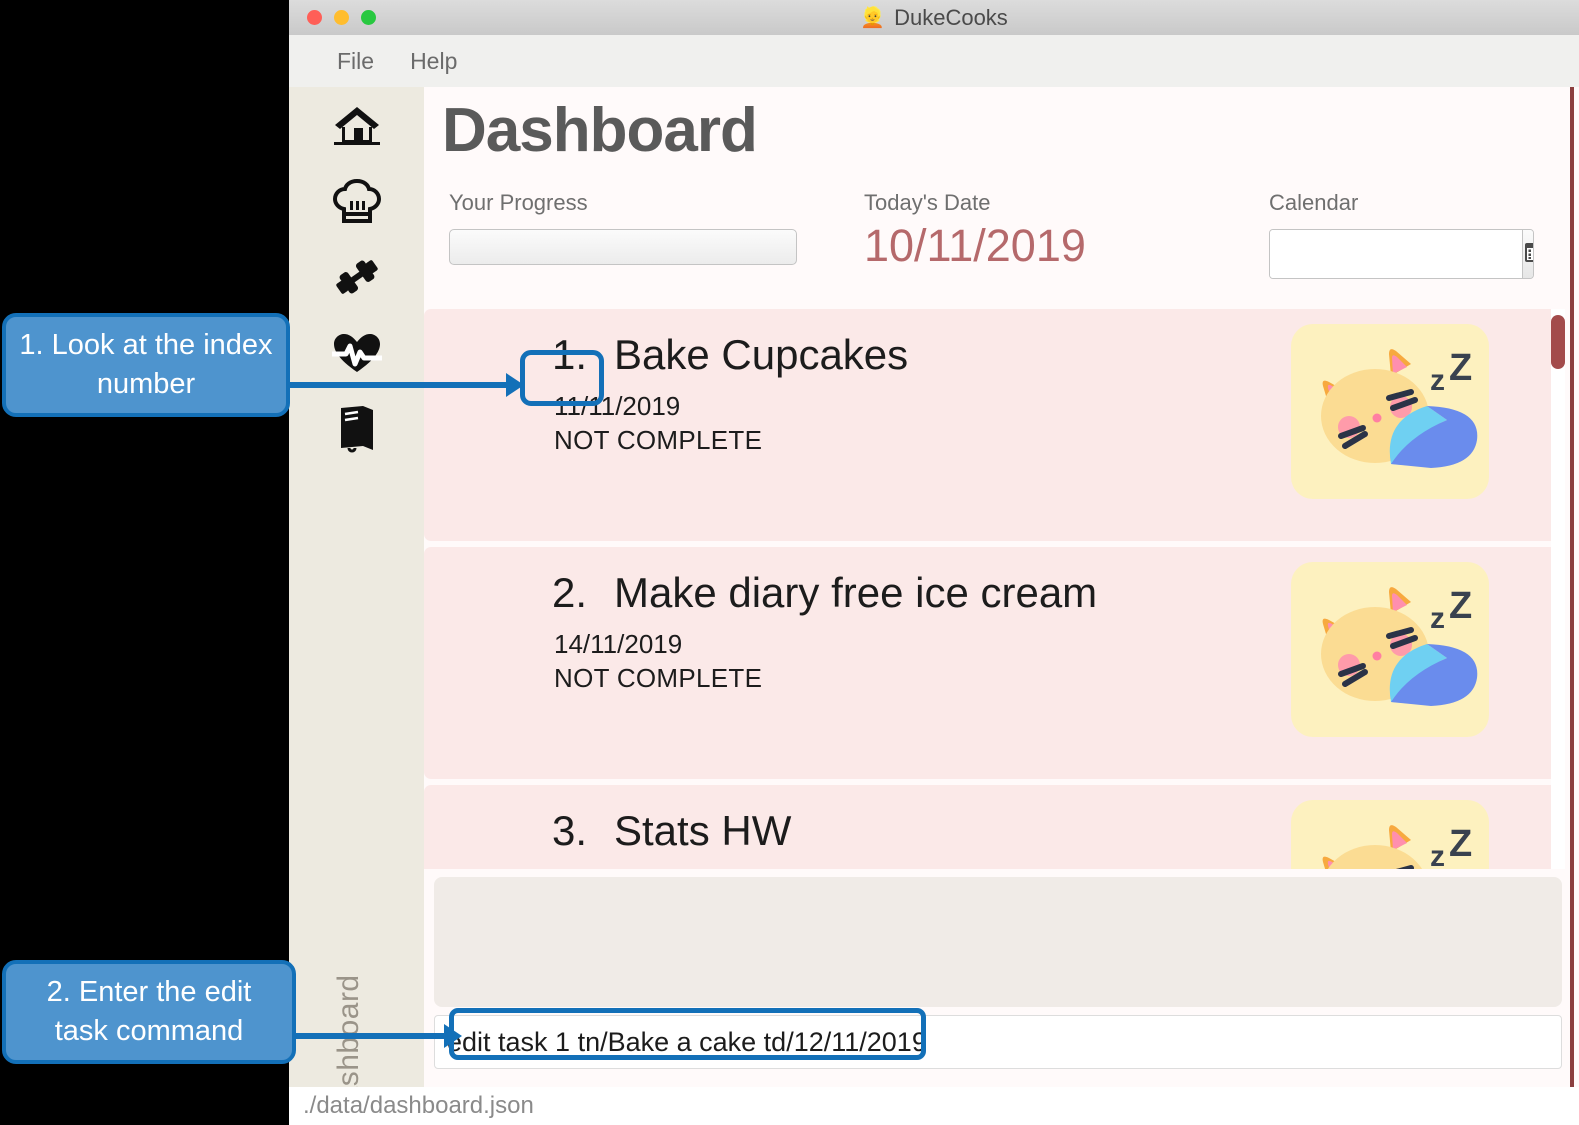  I want to click on task-list-scrollbar-track, so click(1558, 589).